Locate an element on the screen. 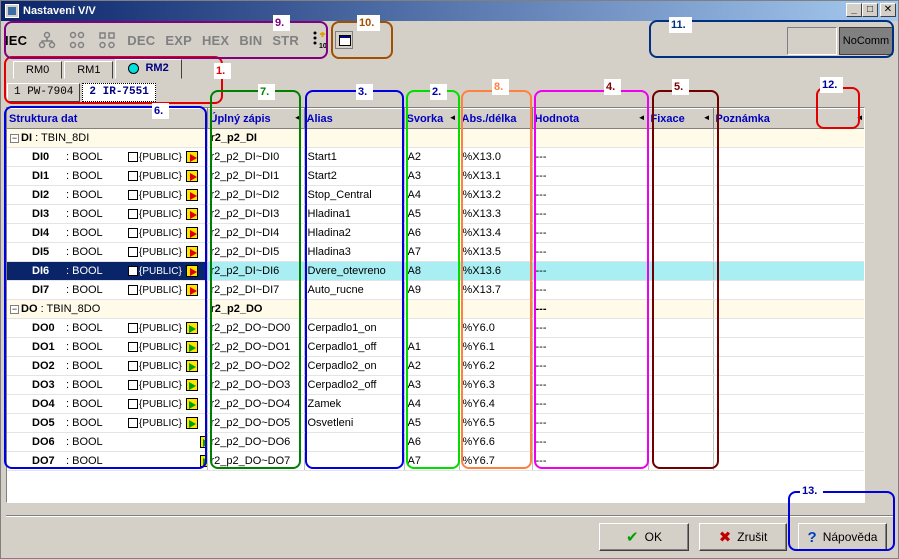 This screenshot has height=559, width=899. cell-structure: DO6: BOOL is located at coordinates (107, 442).